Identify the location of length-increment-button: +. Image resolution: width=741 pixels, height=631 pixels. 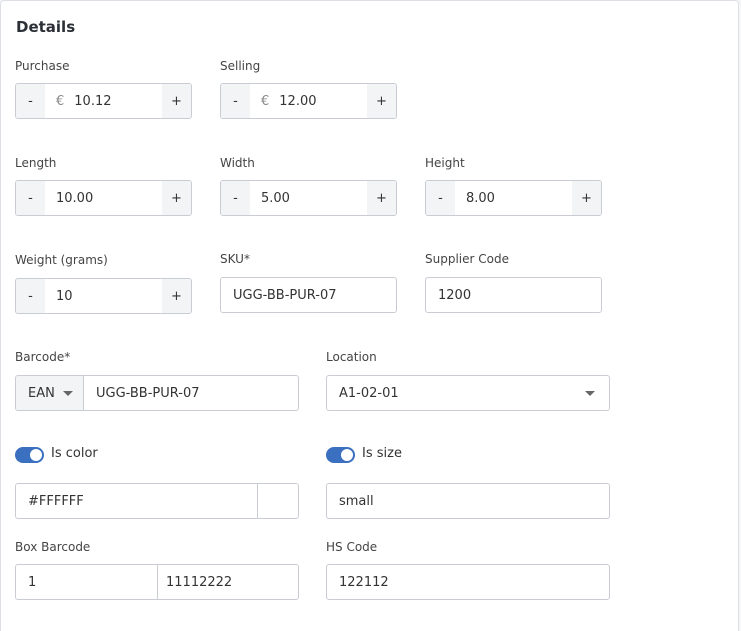
(176, 198).